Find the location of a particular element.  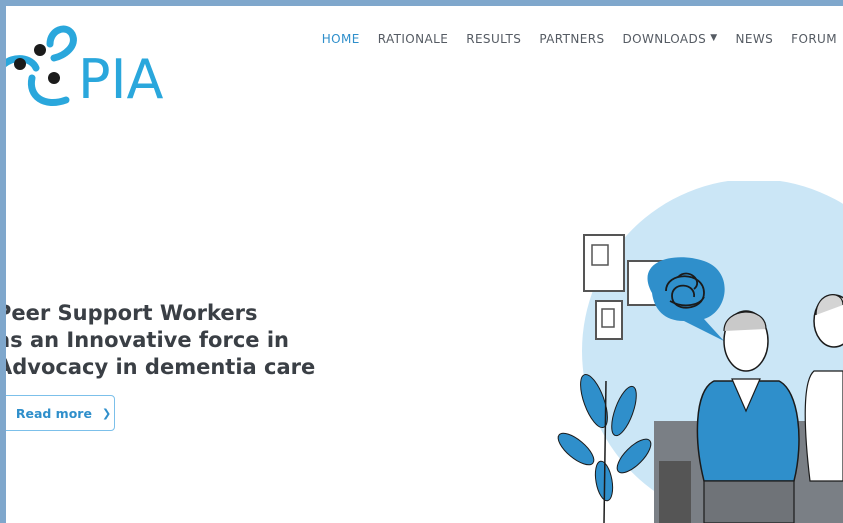

logo-text: PIA is located at coordinates (120, 78).